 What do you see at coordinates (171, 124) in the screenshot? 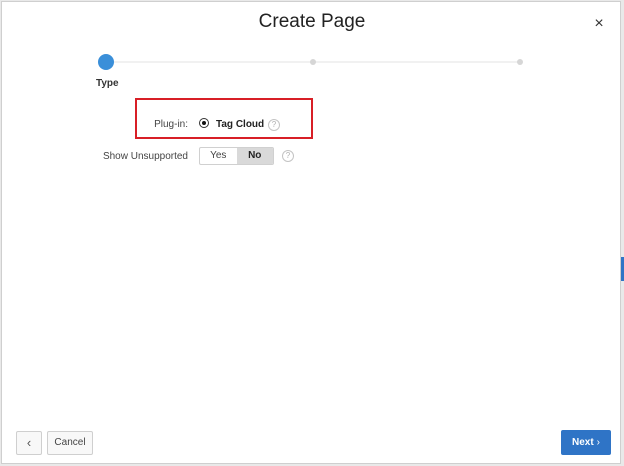
I see `plugin-label: Plug-in:` at bounding box center [171, 124].